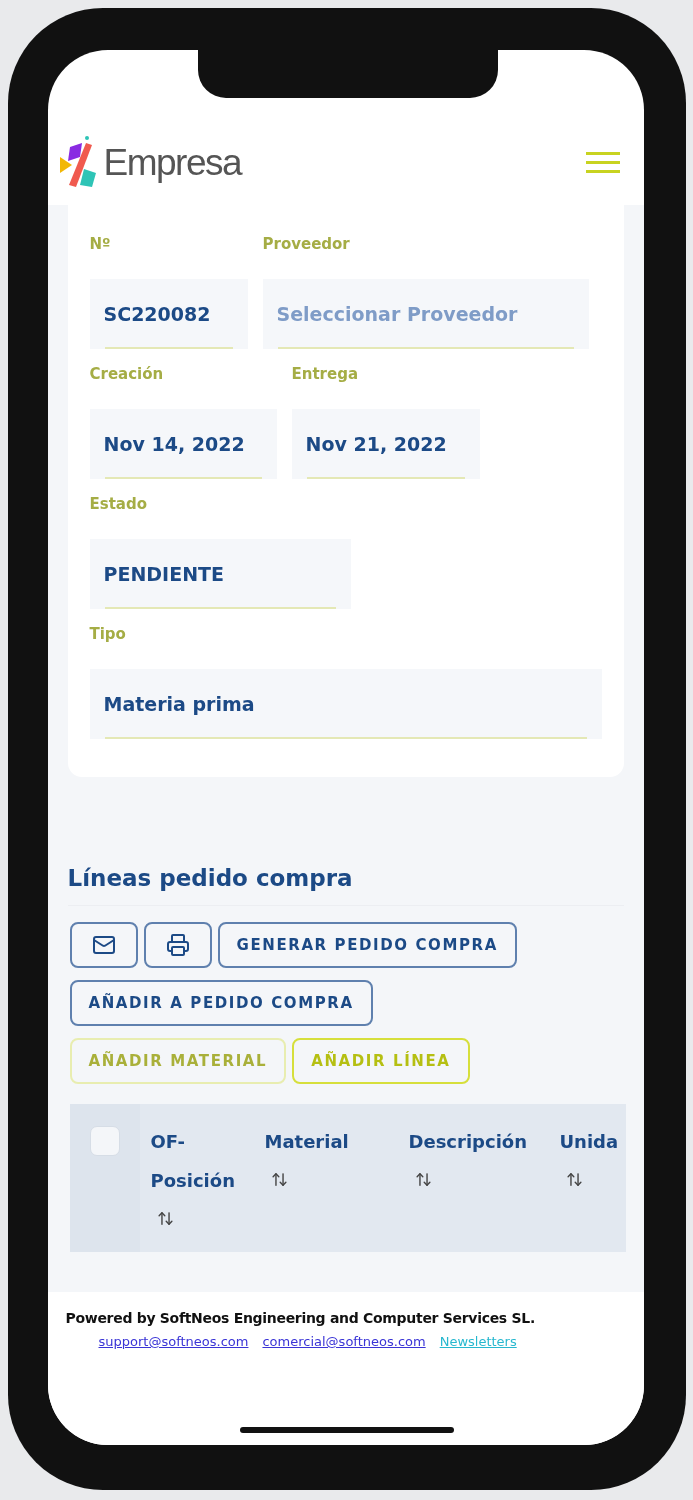 This screenshot has width=693, height=1500. Describe the element at coordinates (210, 878) in the screenshot. I see `section-title: Líneas pedido compra` at that location.